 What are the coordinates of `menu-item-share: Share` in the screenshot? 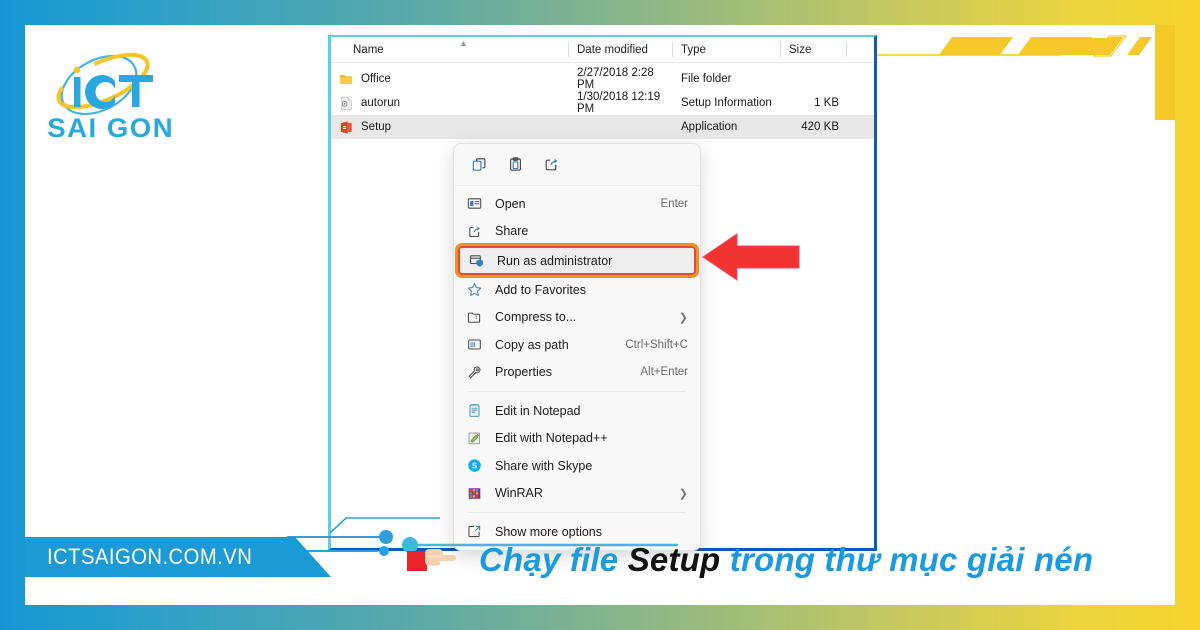 It's located at (577, 232).